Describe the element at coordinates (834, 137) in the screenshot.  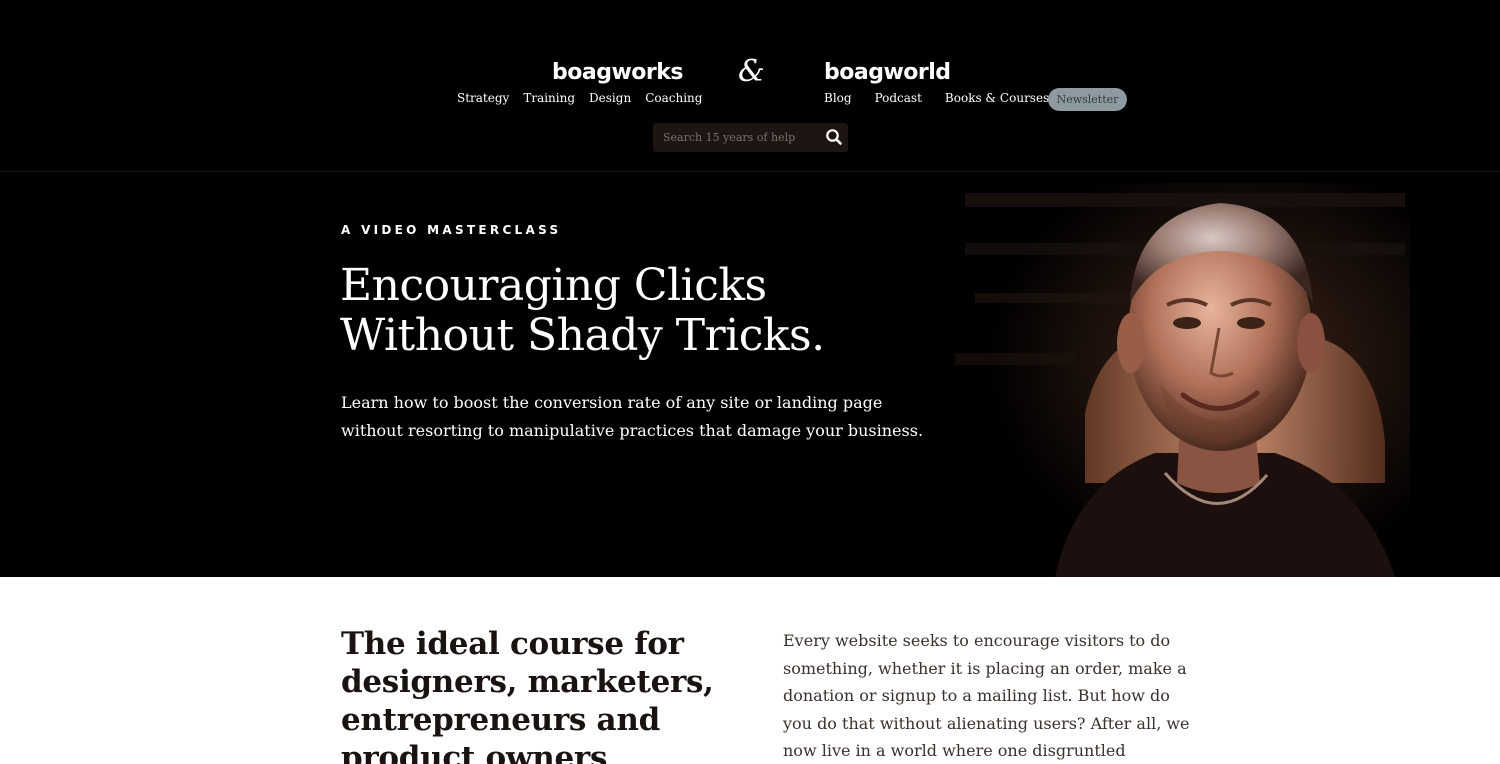
I see `search-icon` at that location.